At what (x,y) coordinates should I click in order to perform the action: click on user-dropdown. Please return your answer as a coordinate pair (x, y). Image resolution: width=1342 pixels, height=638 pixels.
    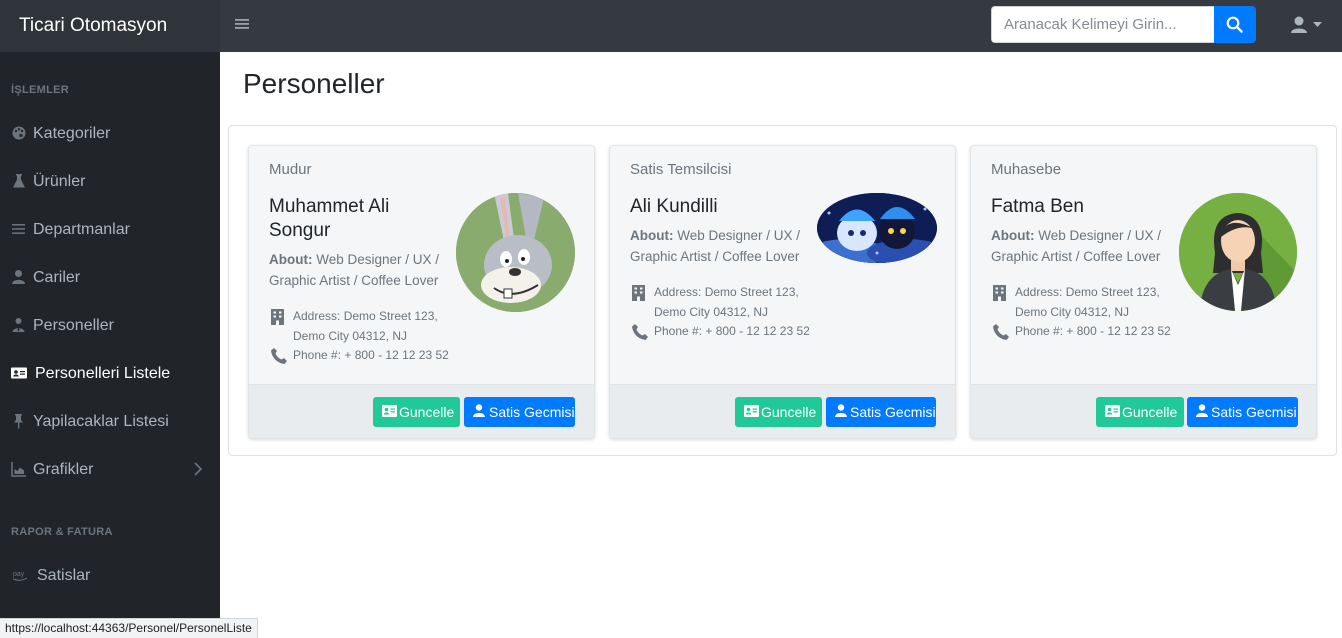
    Looking at the image, I should click on (1306, 25).